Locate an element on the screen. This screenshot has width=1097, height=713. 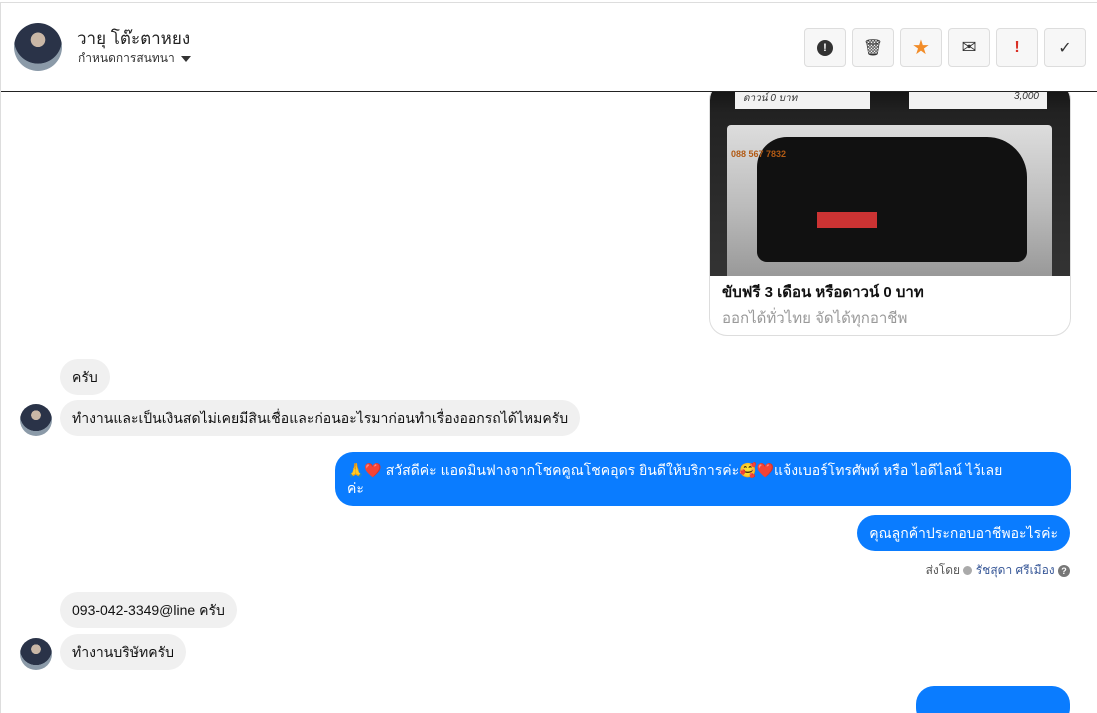
incoming-message: 093-042-3349@line ครับ is located at coordinates (148, 610).